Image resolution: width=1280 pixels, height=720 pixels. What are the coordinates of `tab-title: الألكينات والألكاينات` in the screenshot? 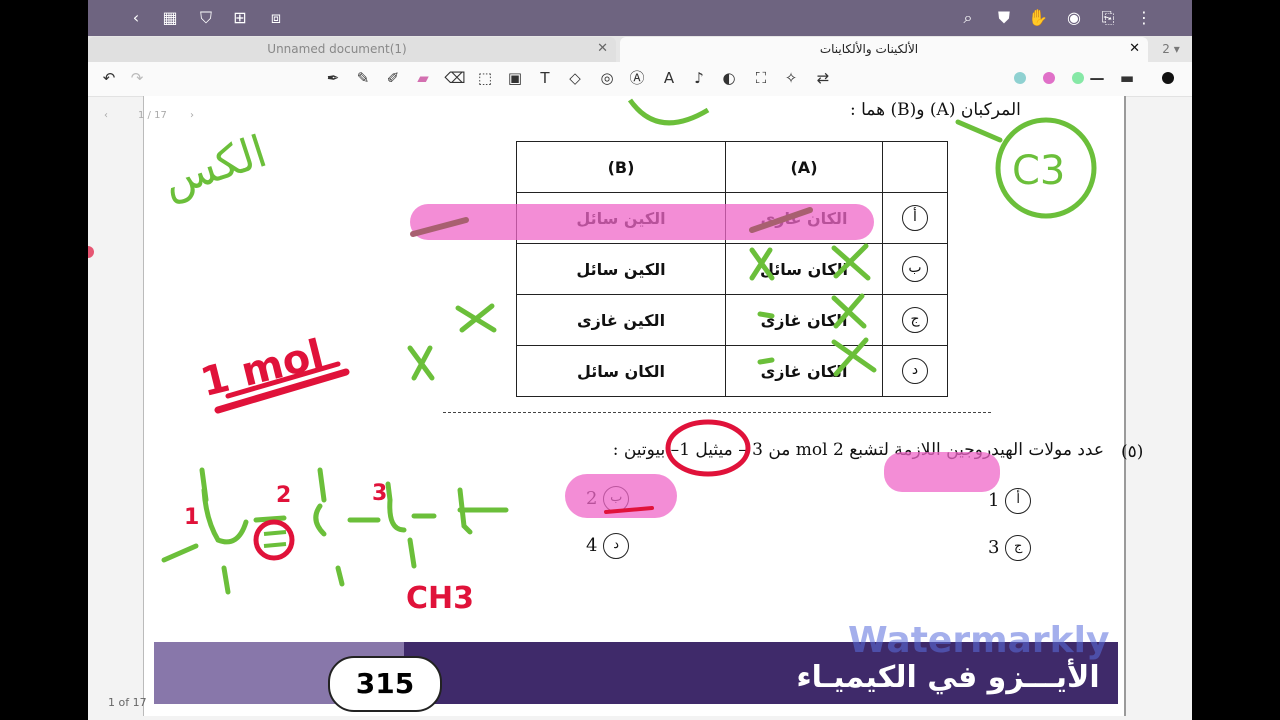 It's located at (869, 49).